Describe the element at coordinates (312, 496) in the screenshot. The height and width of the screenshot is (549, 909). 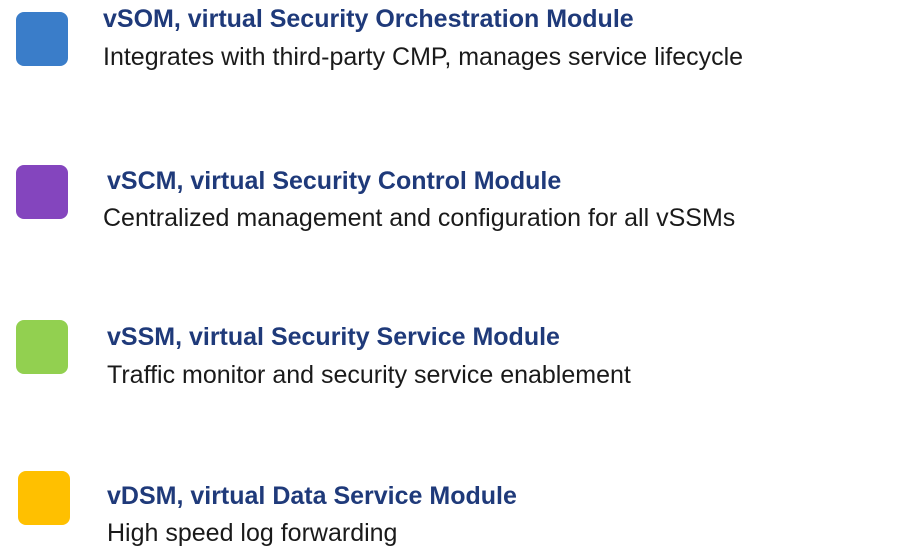
I see `module-title: vDSM, virtual Data Service Module` at that location.